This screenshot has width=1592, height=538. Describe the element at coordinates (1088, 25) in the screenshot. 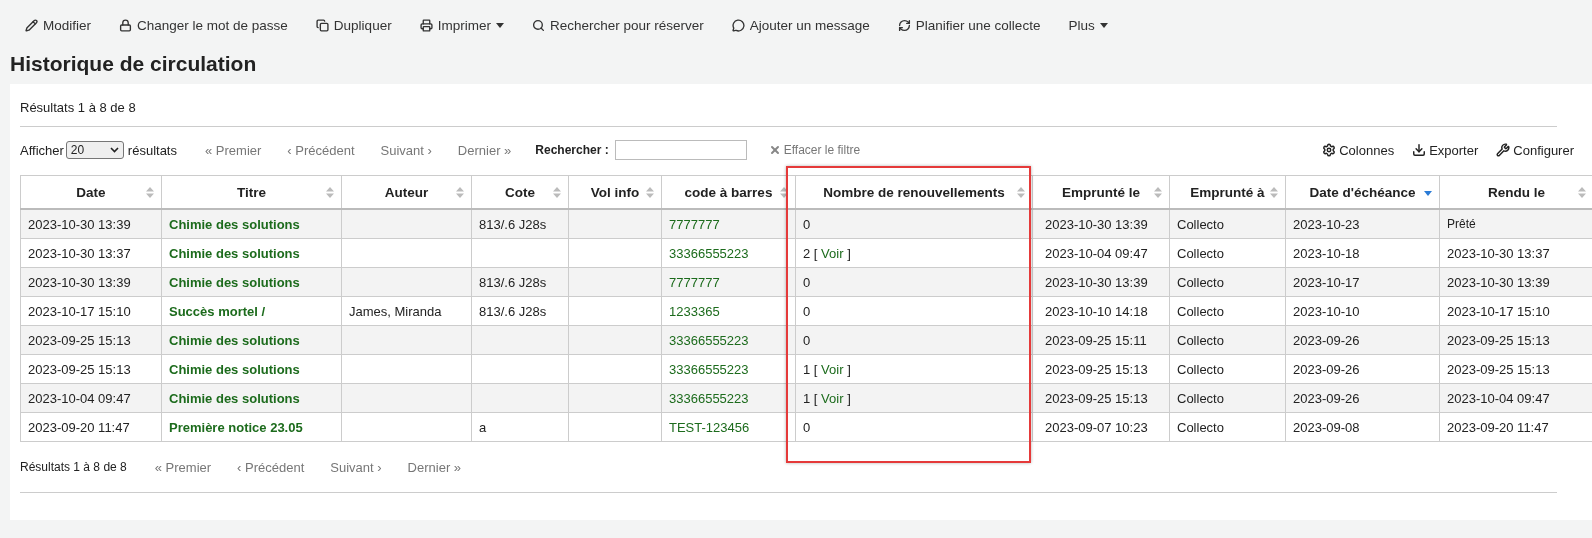

I see `toolbar-button: Plus` at that location.